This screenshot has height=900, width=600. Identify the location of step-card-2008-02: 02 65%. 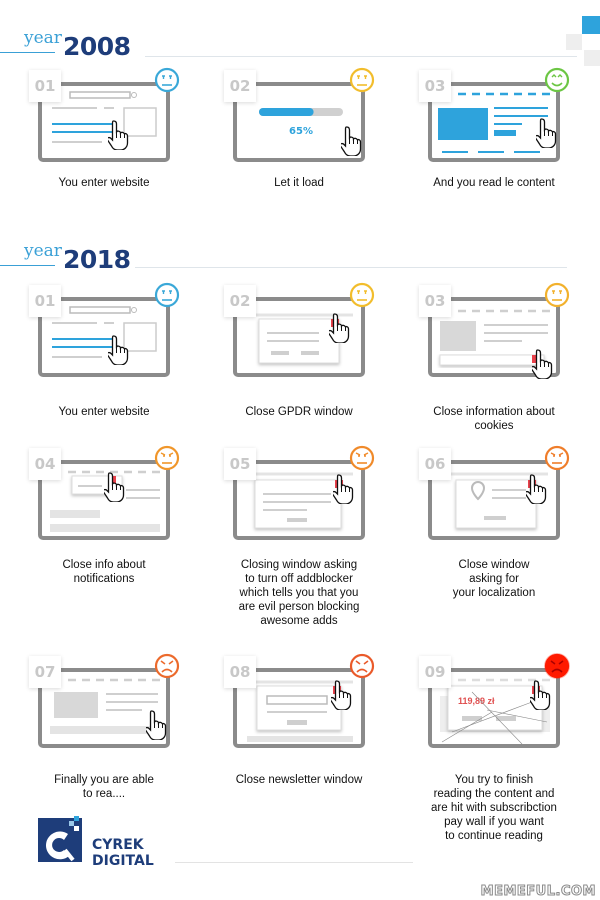
(299, 120).